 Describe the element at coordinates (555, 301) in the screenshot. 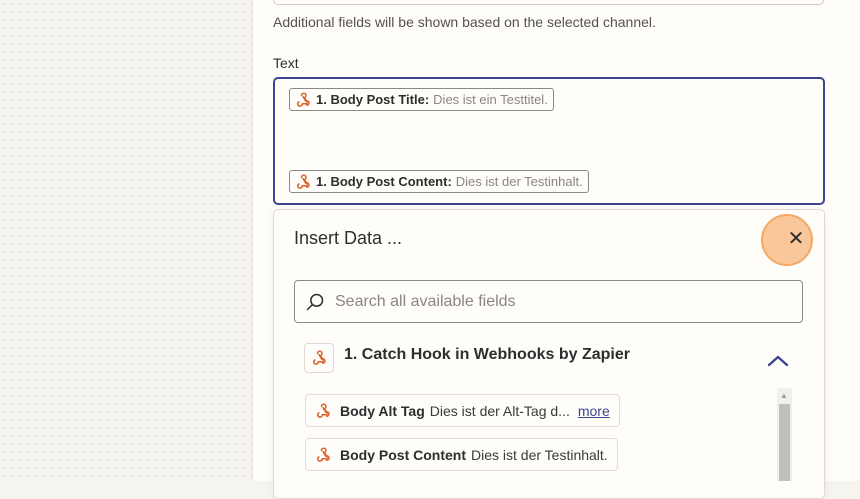

I see `search-input` at that location.